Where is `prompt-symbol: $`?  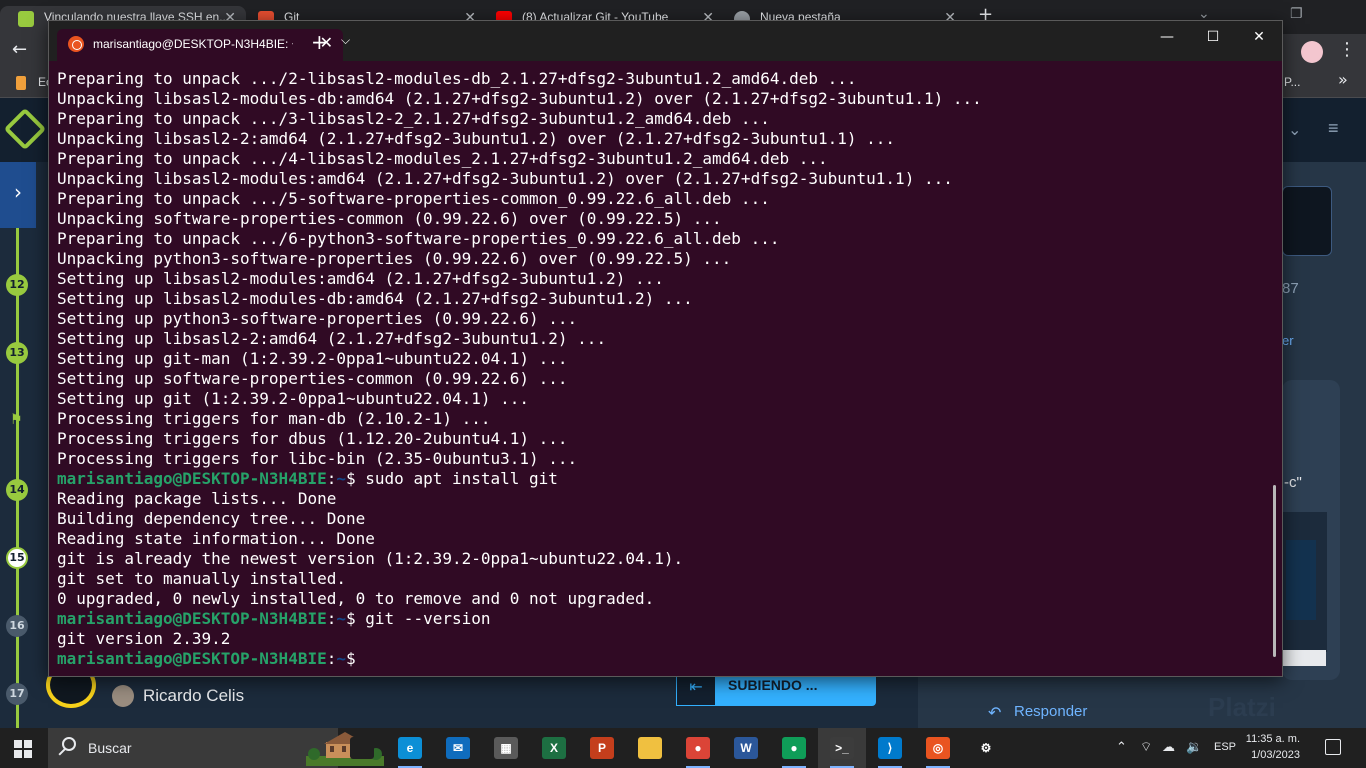
prompt-symbol: $ is located at coordinates (351, 658).